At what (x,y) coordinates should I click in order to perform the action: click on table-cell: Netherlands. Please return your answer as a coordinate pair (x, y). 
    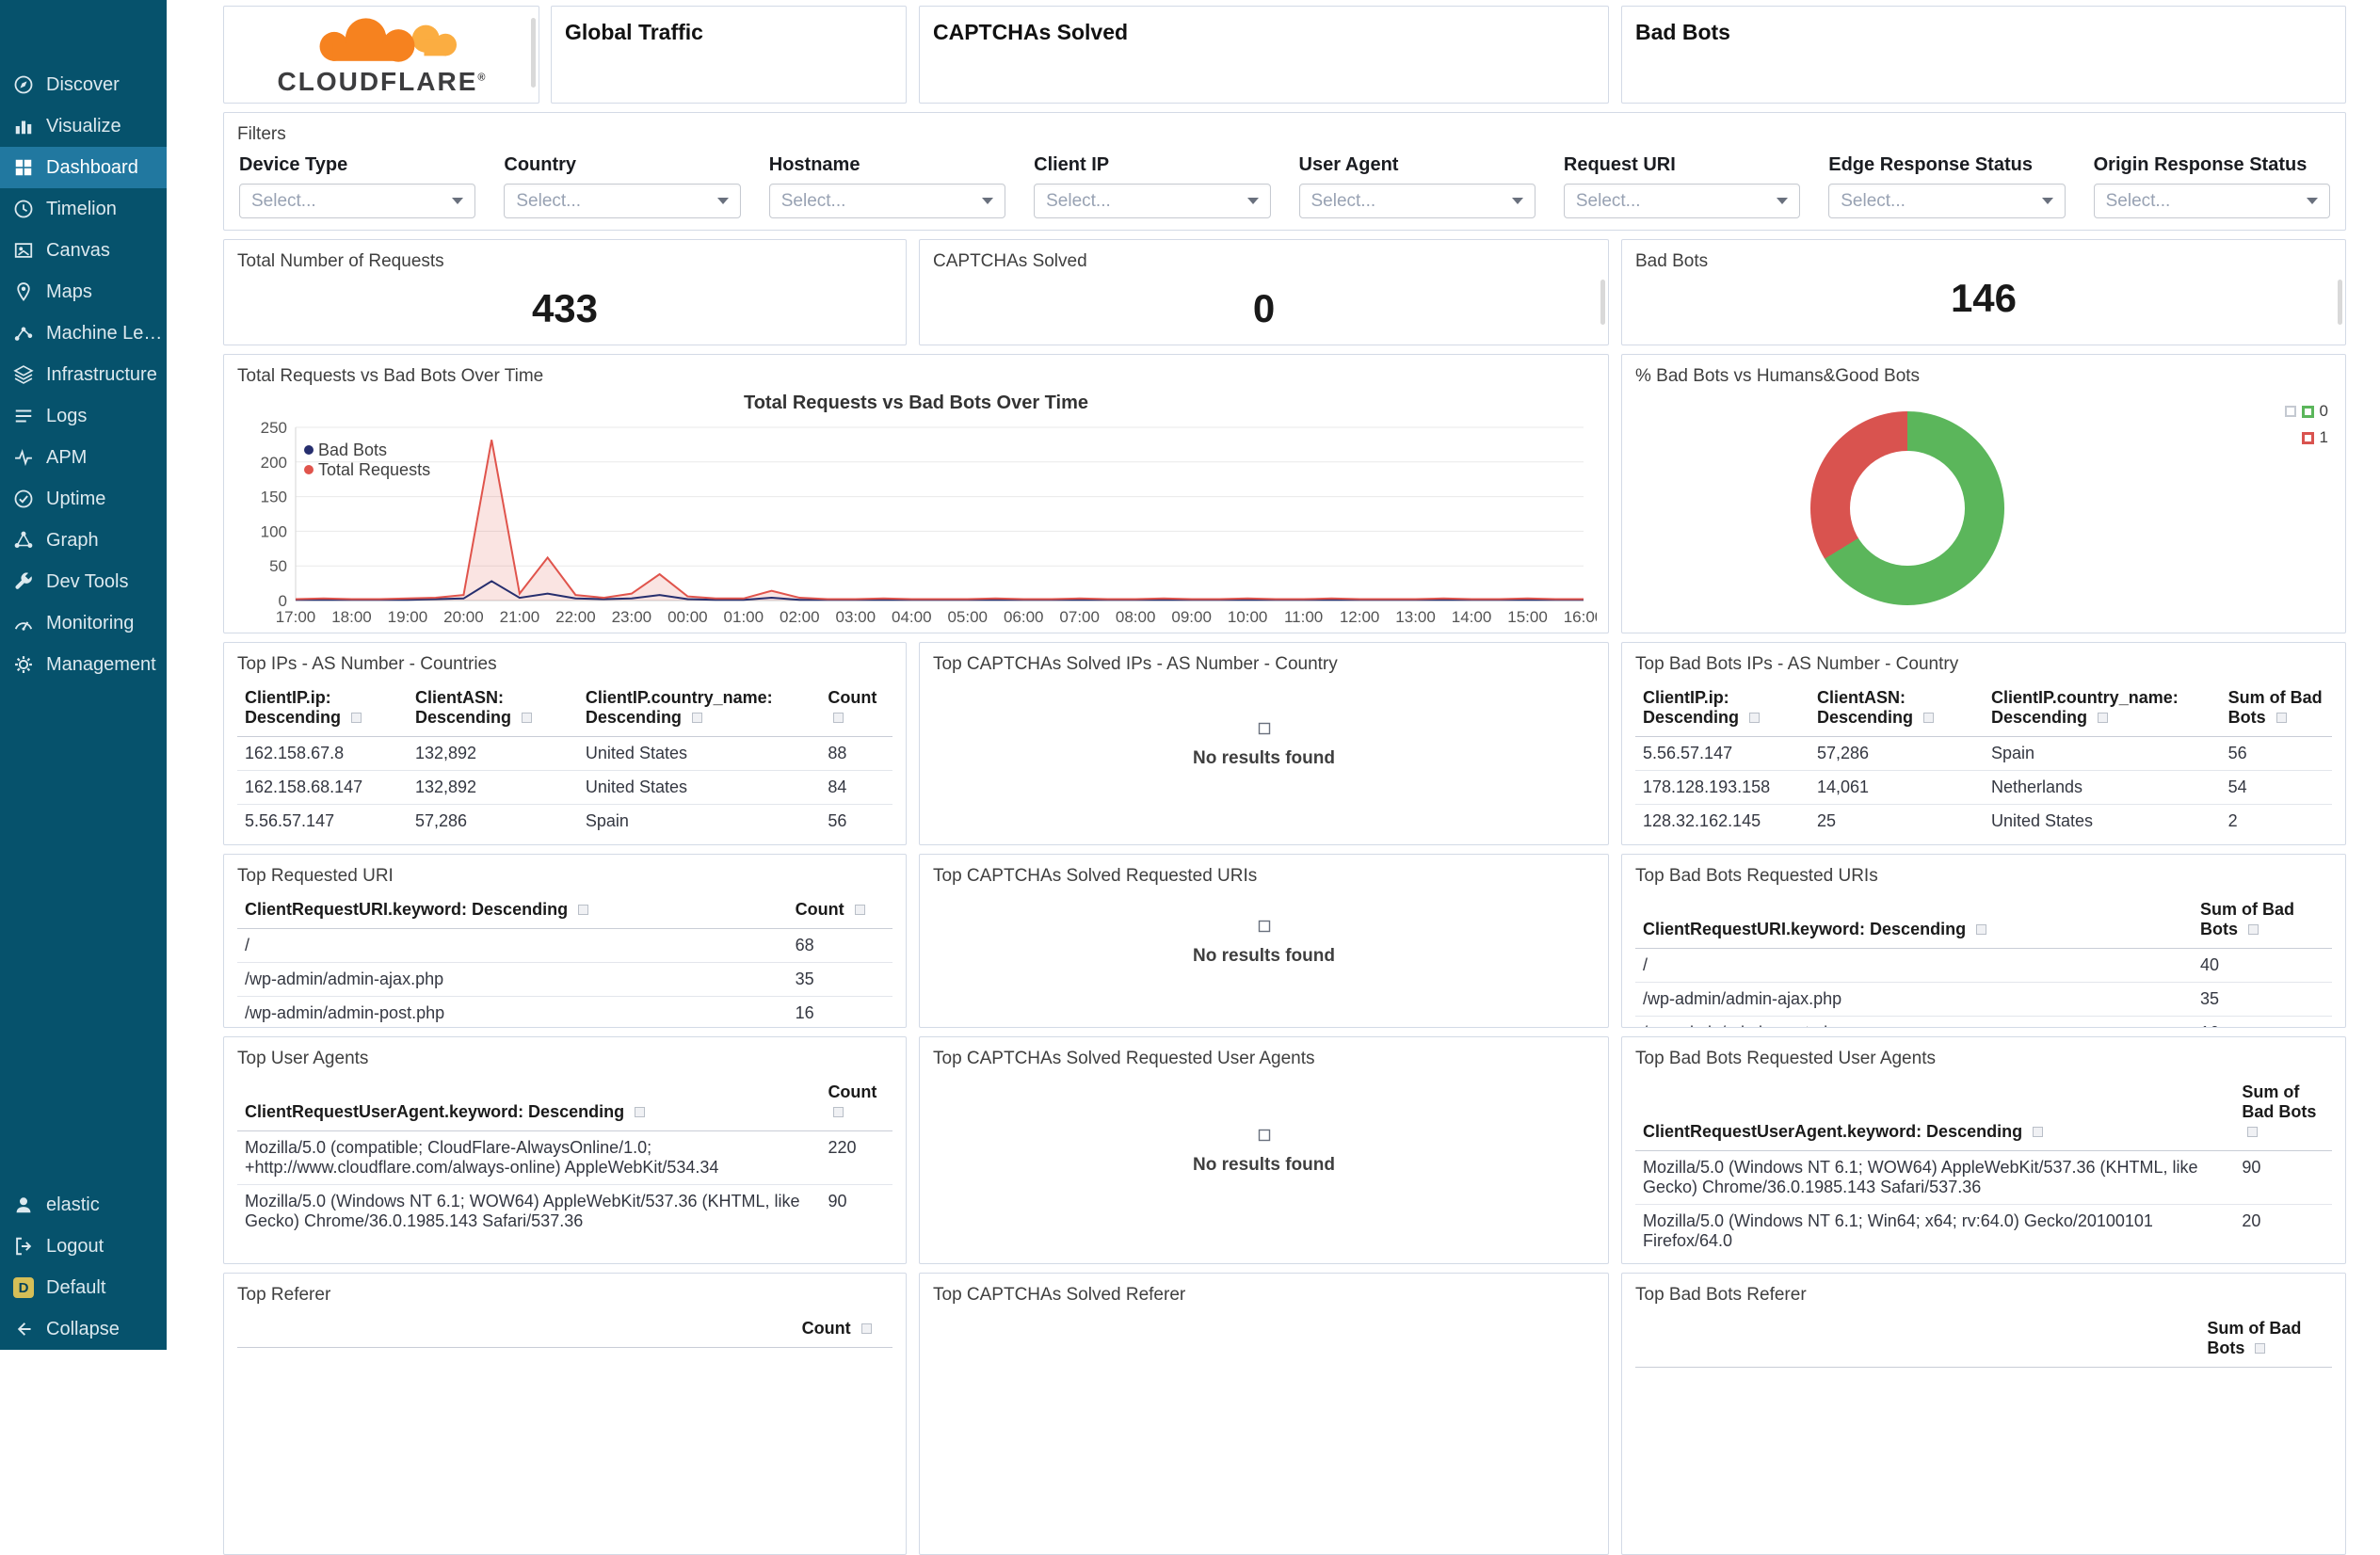
    Looking at the image, I should click on (2102, 787).